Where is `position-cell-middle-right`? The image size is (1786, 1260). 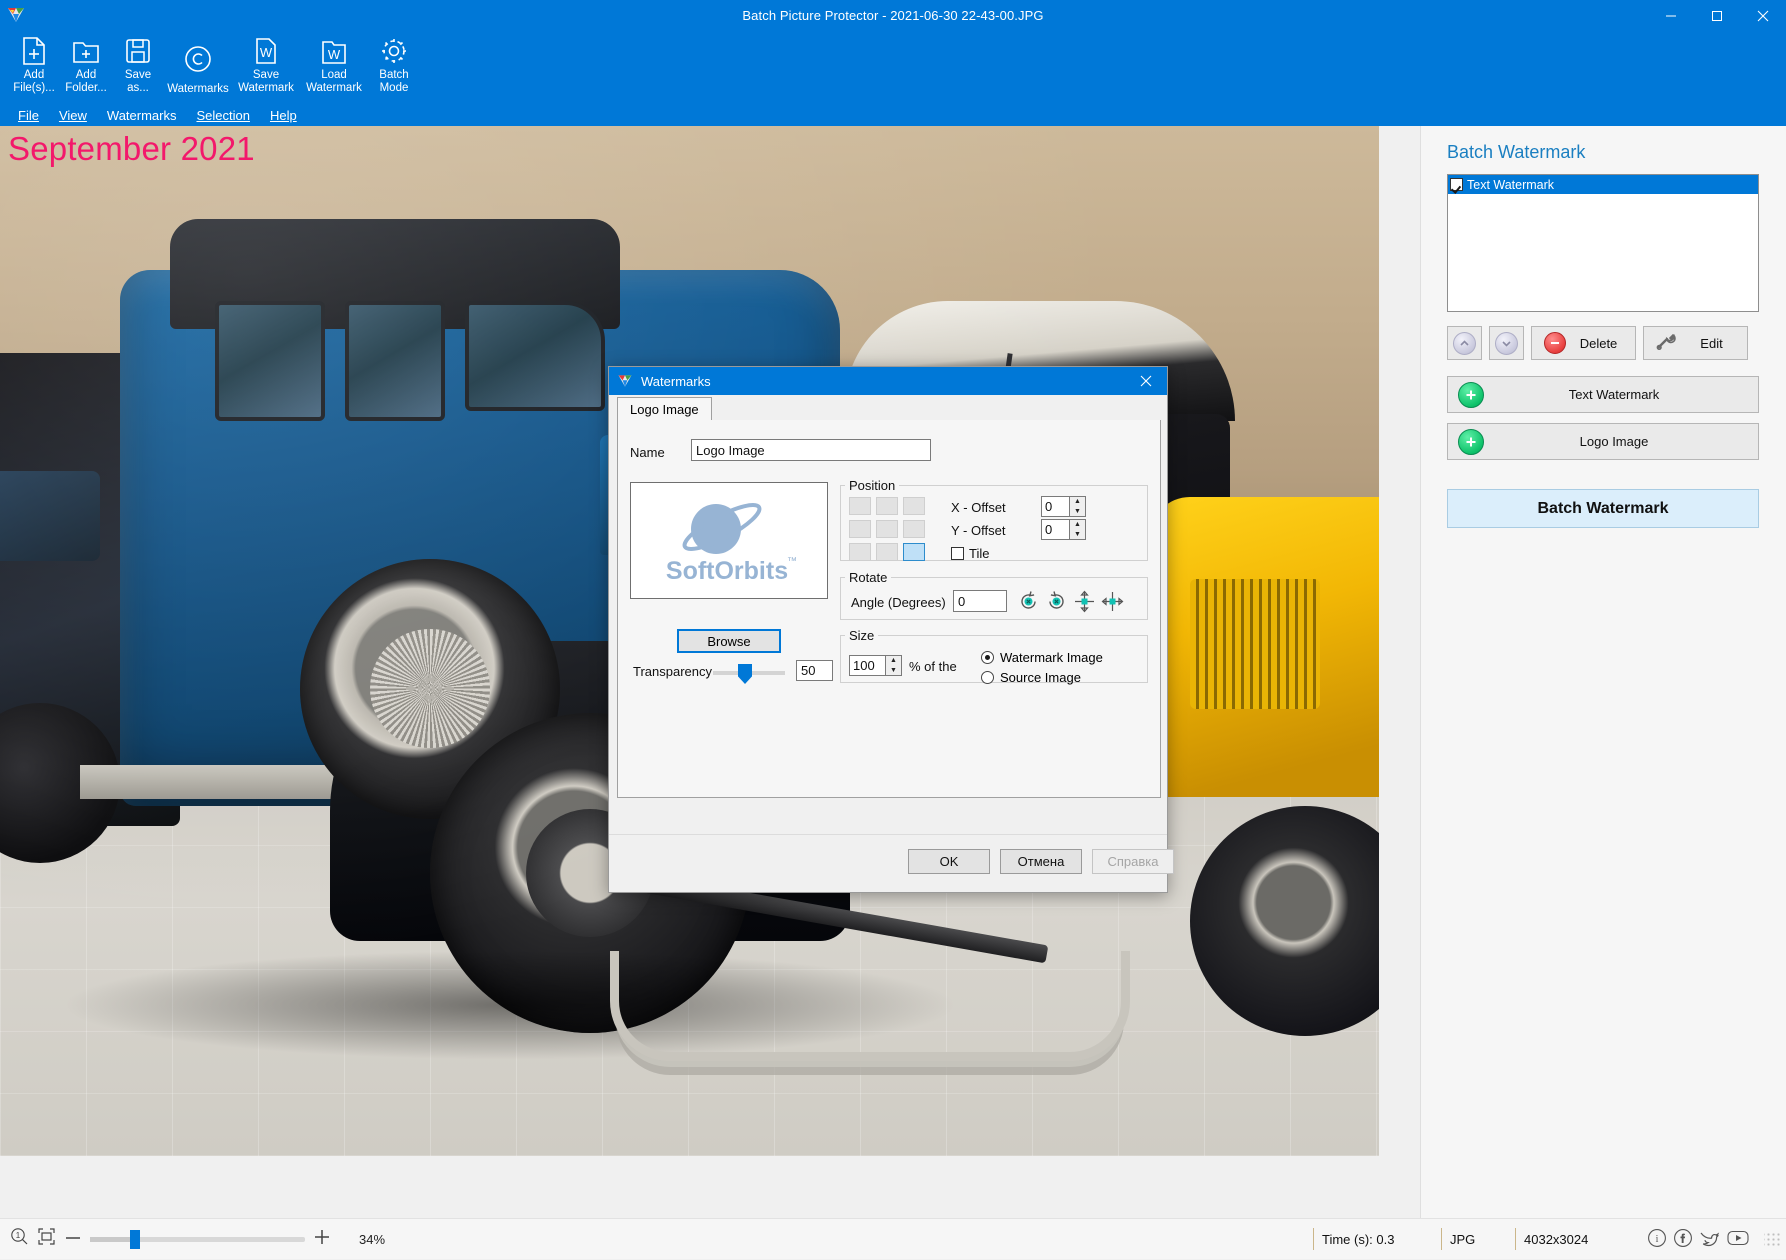
position-cell-middle-right is located at coordinates (914, 529).